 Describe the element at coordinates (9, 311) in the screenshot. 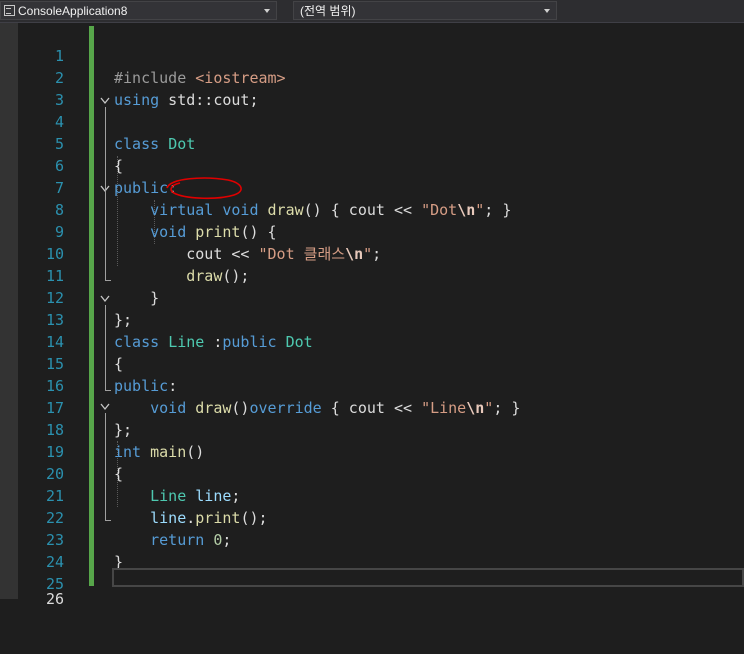

I see `glyph-margin` at that location.